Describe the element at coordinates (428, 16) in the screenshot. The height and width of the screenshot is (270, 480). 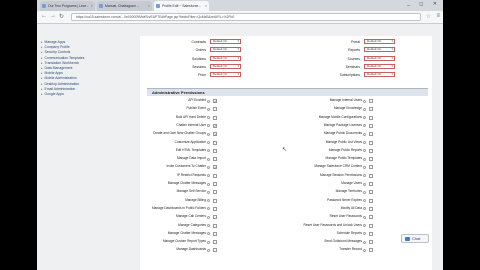
I see `bookmark-star-icon: ☆` at that location.